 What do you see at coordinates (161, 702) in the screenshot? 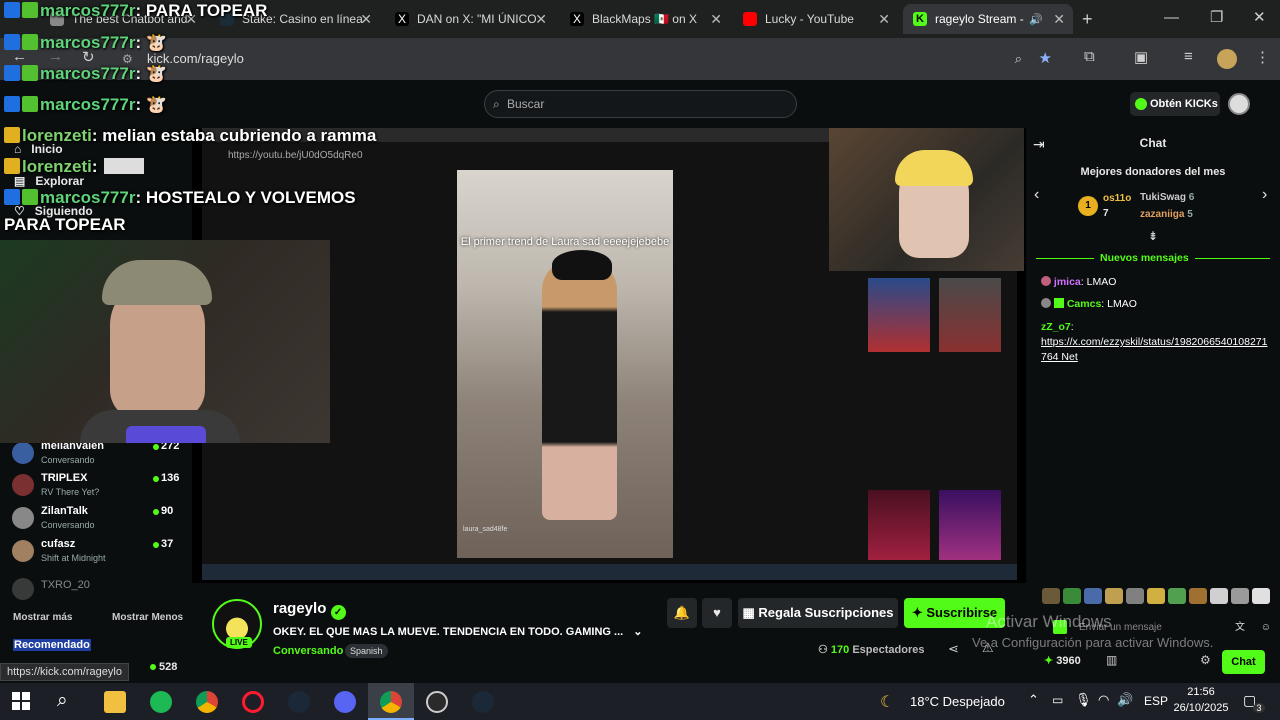
I see `spotify-icon` at bounding box center [161, 702].